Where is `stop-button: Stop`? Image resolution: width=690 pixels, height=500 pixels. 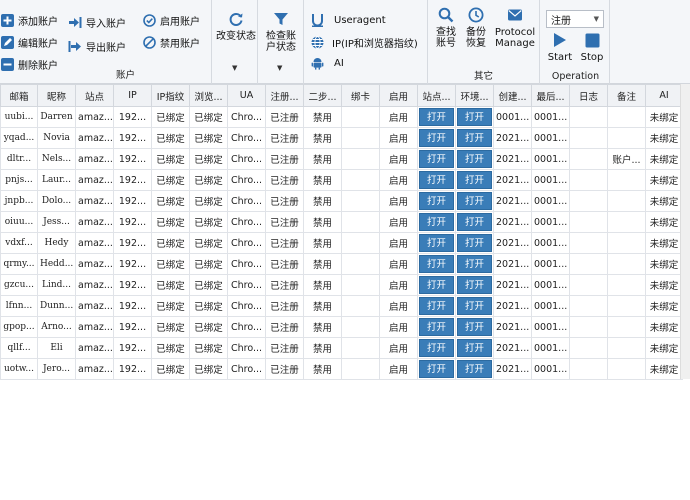
stop-button: Stop is located at coordinates (592, 47).